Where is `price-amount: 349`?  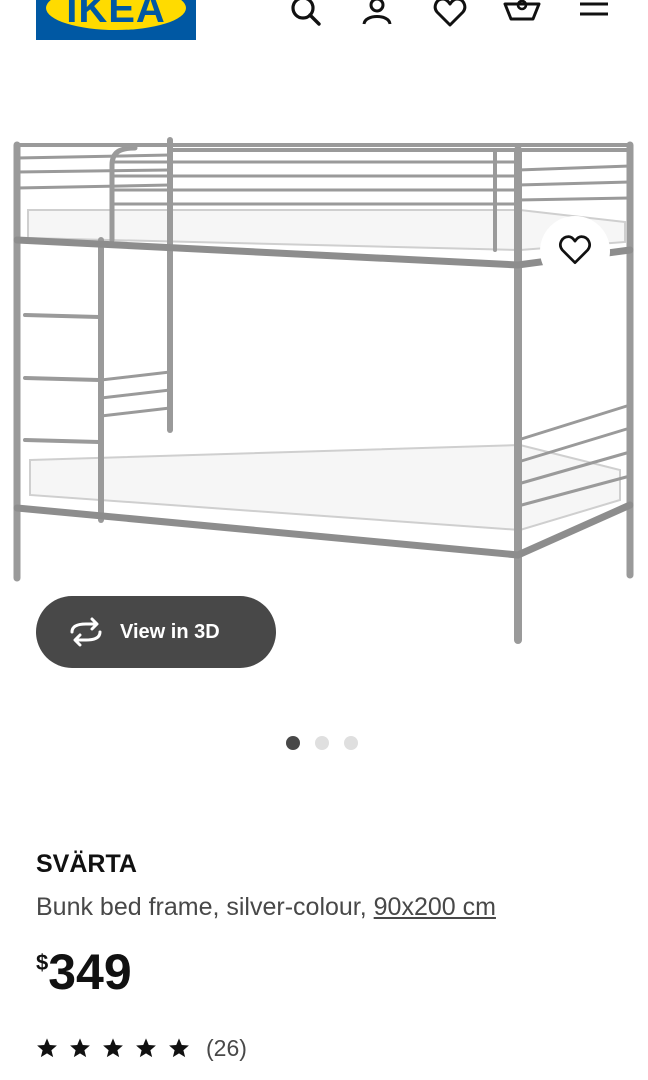
price-amount: 349 is located at coordinates (90, 972).